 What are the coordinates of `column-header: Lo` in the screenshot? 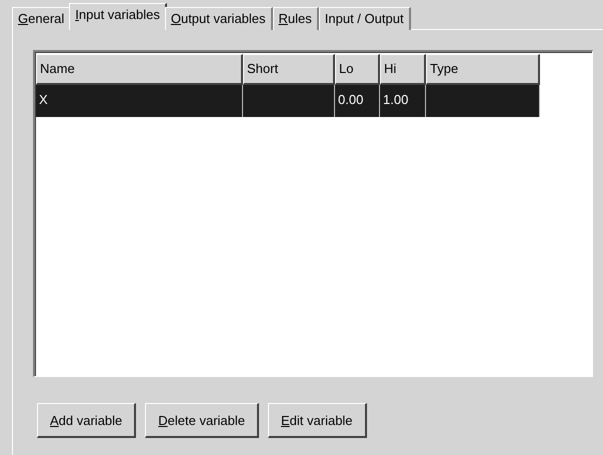 It's located at (357, 69).